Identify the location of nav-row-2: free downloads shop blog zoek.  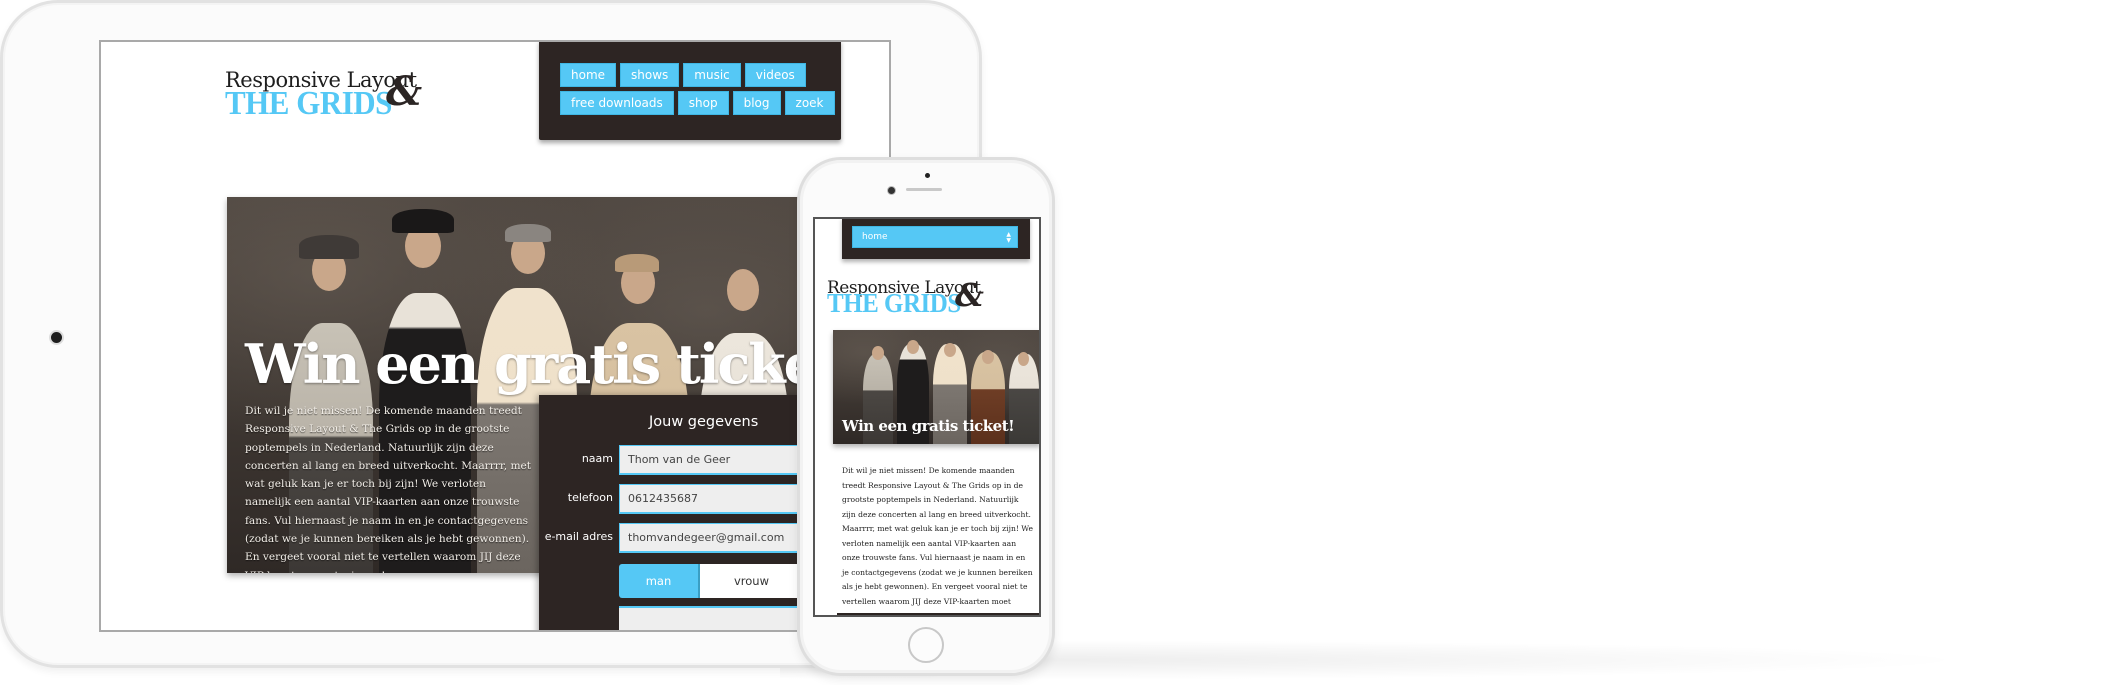
(700, 103).